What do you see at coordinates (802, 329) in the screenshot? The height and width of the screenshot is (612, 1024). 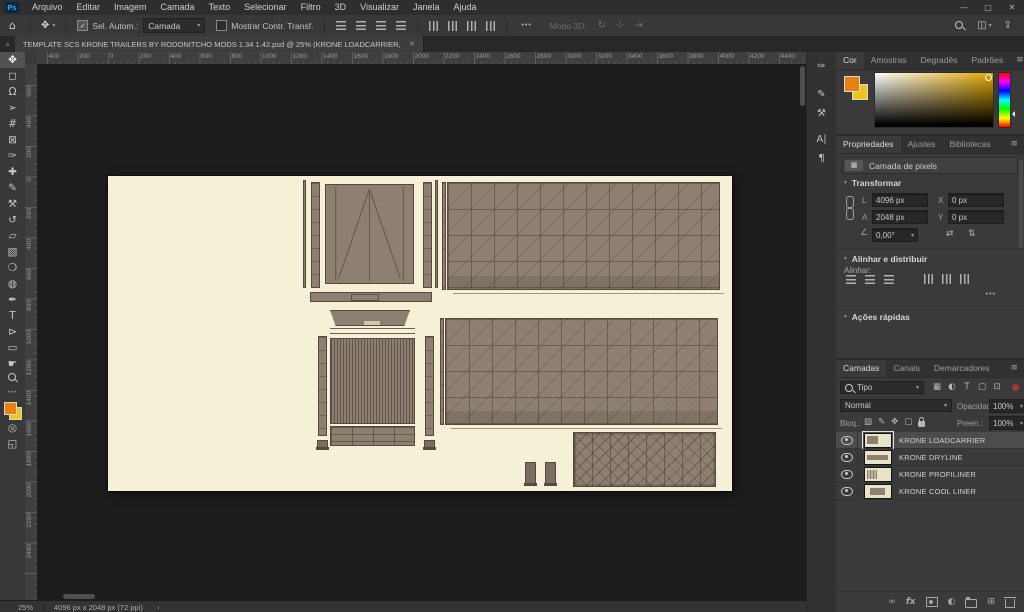 I see `vertical-scrollbar` at bounding box center [802, 329].